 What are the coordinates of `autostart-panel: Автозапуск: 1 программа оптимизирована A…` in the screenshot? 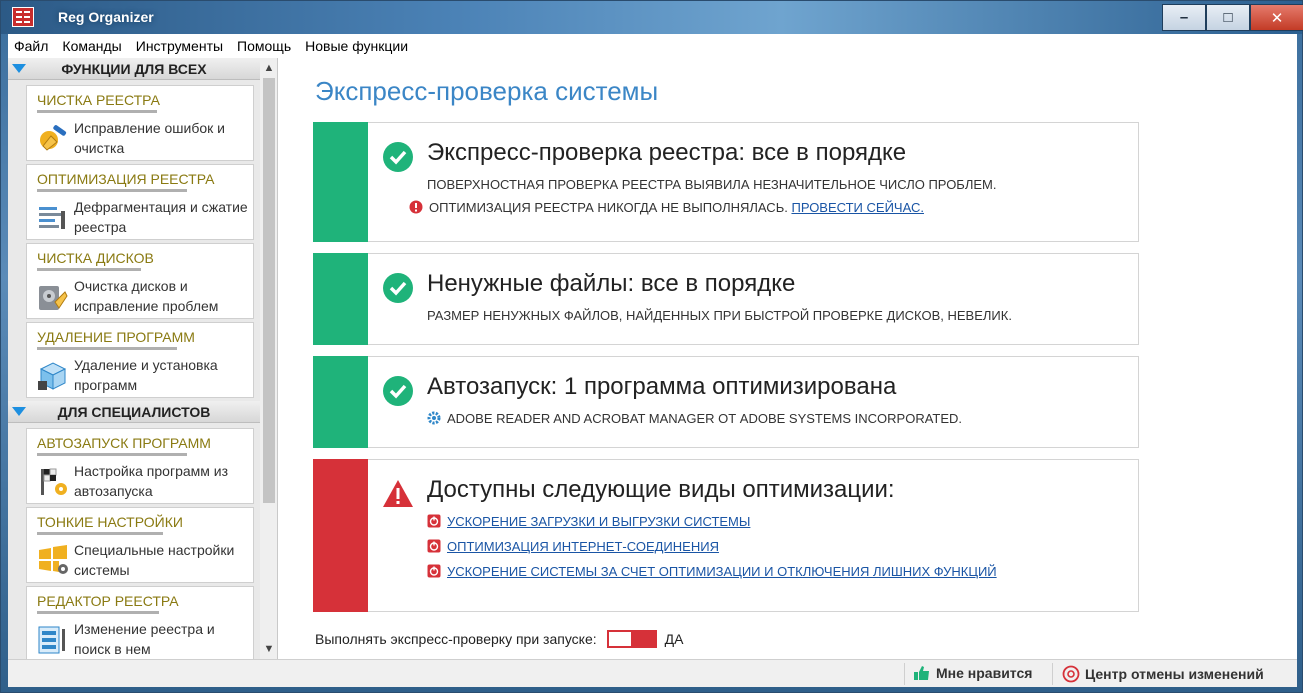 It's located at (726, 402).